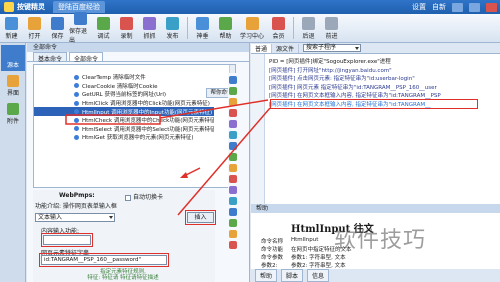  Describe the element at coordinates (80, 18) in the screenshot. I see `save-exit-icon` at that location.